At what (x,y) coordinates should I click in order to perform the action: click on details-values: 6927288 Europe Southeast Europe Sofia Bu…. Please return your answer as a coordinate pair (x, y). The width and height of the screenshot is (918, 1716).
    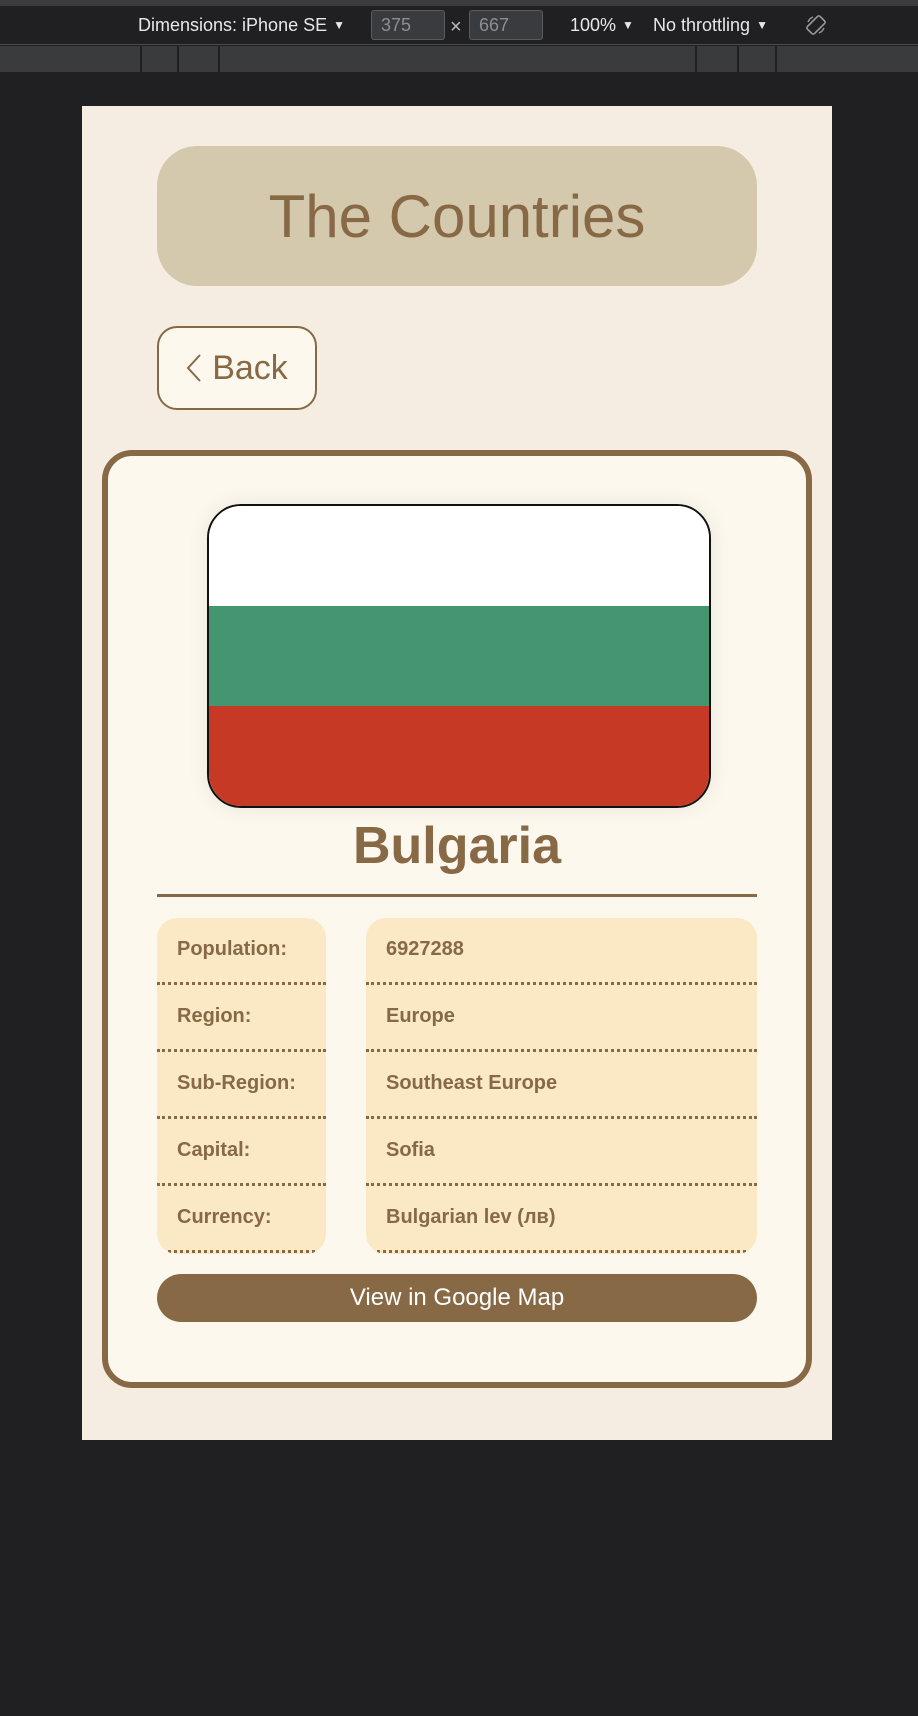
    Looking at the image, I should click on (561, 1086).